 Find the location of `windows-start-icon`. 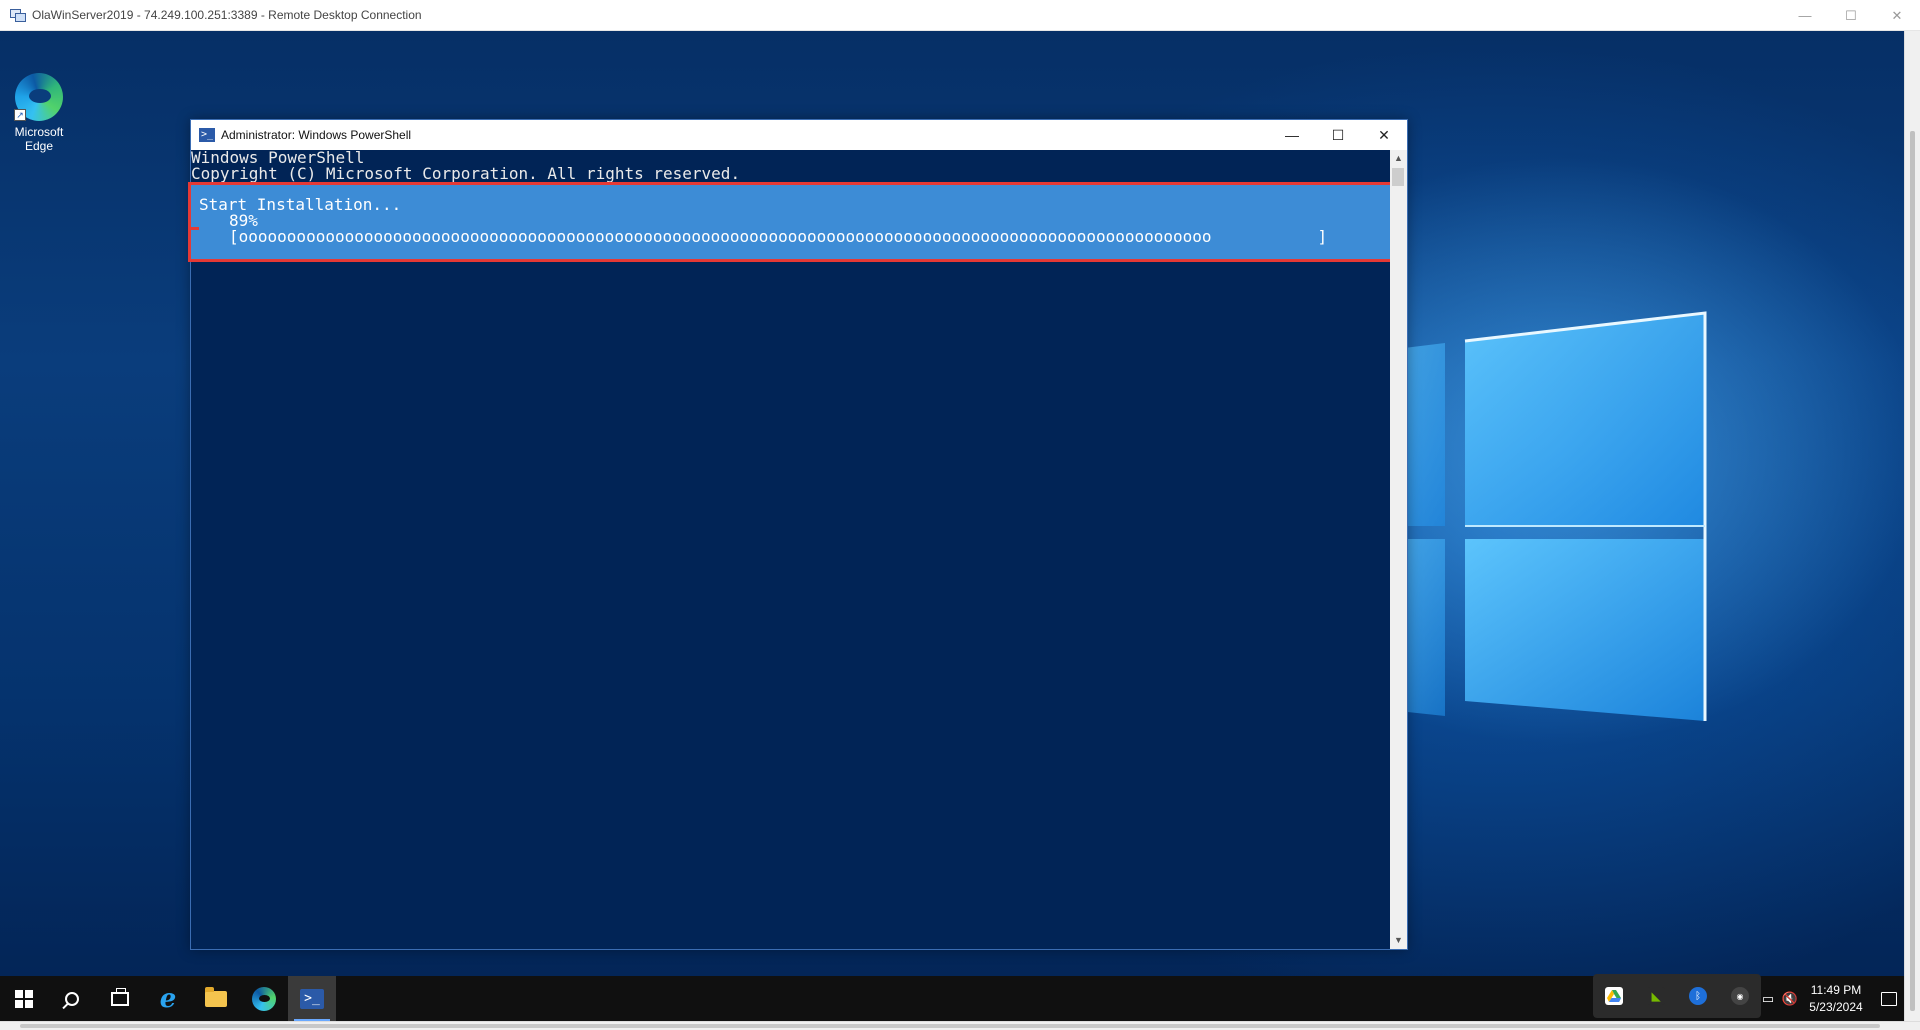

windows-start-icon is located at coordinates (24, 998).